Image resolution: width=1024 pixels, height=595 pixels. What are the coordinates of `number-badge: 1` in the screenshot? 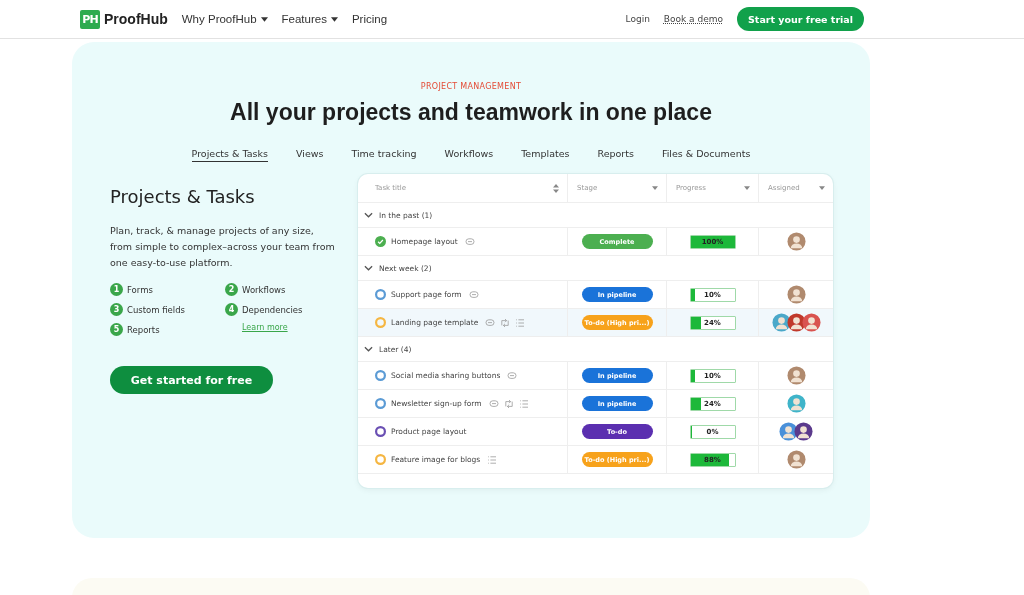 It's located at (116, 289).